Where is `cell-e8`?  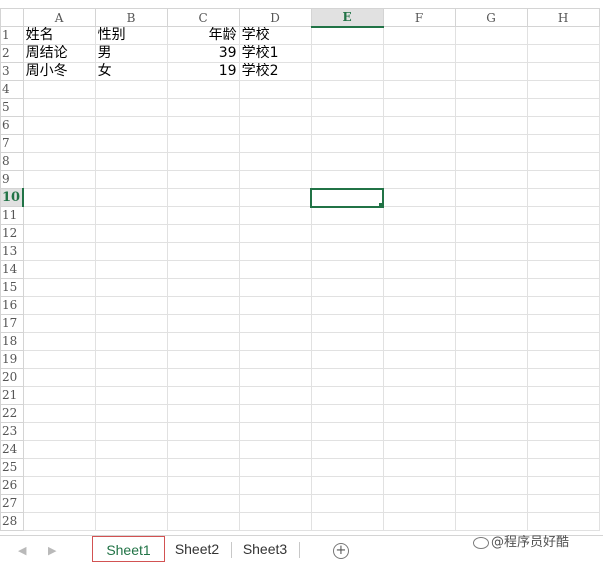 cell-e8 is located at coordinates (347, 161).